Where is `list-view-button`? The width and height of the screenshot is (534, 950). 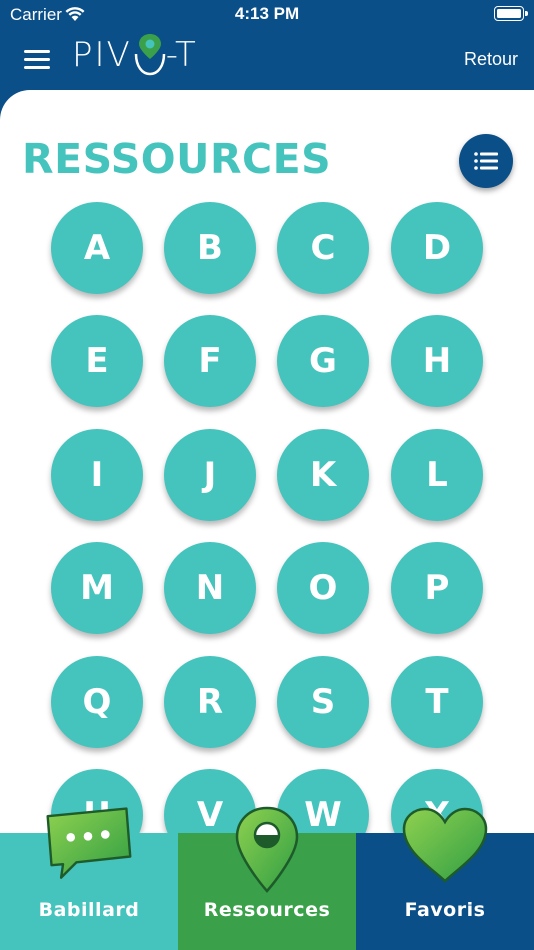
list-view-button is located at coordinates (486, 161).